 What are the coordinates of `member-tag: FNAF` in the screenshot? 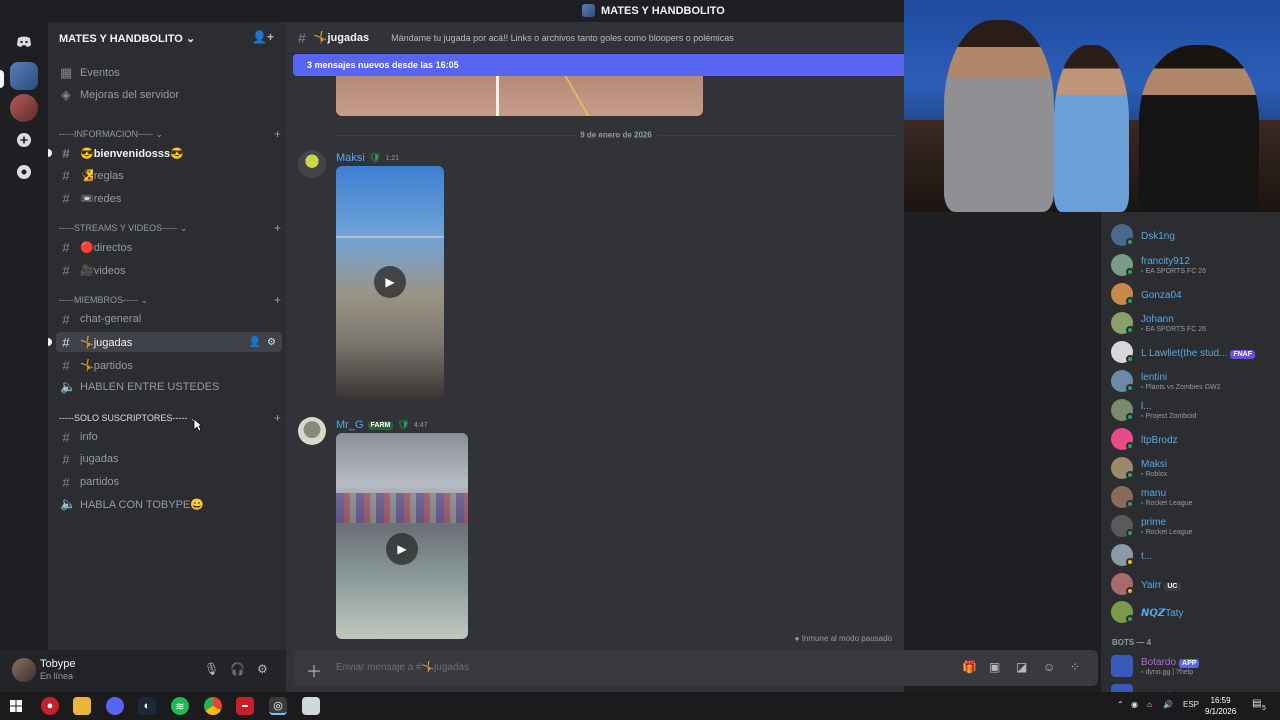 It's located at (1243, 354).